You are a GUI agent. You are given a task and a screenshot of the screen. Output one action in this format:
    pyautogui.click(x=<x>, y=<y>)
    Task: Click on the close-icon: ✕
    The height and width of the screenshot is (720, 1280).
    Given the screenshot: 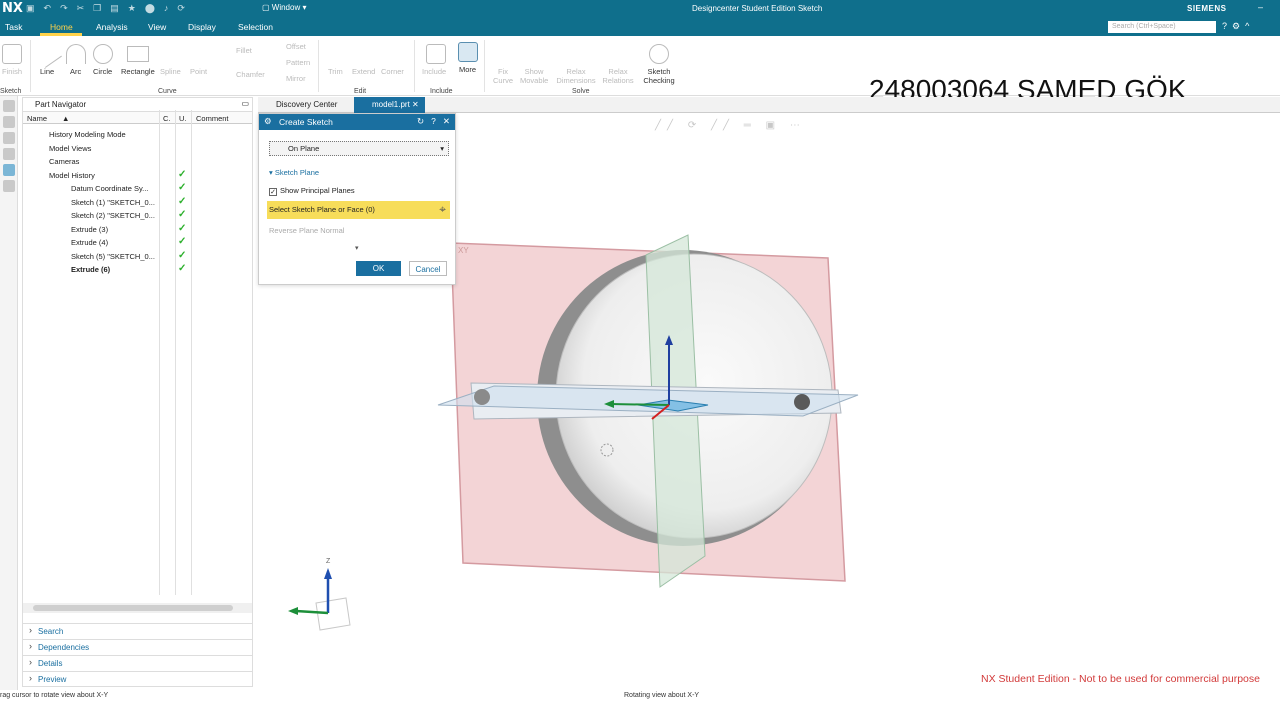 What is the action you would take?
    pyautogui.click(x=446, y=121)
    